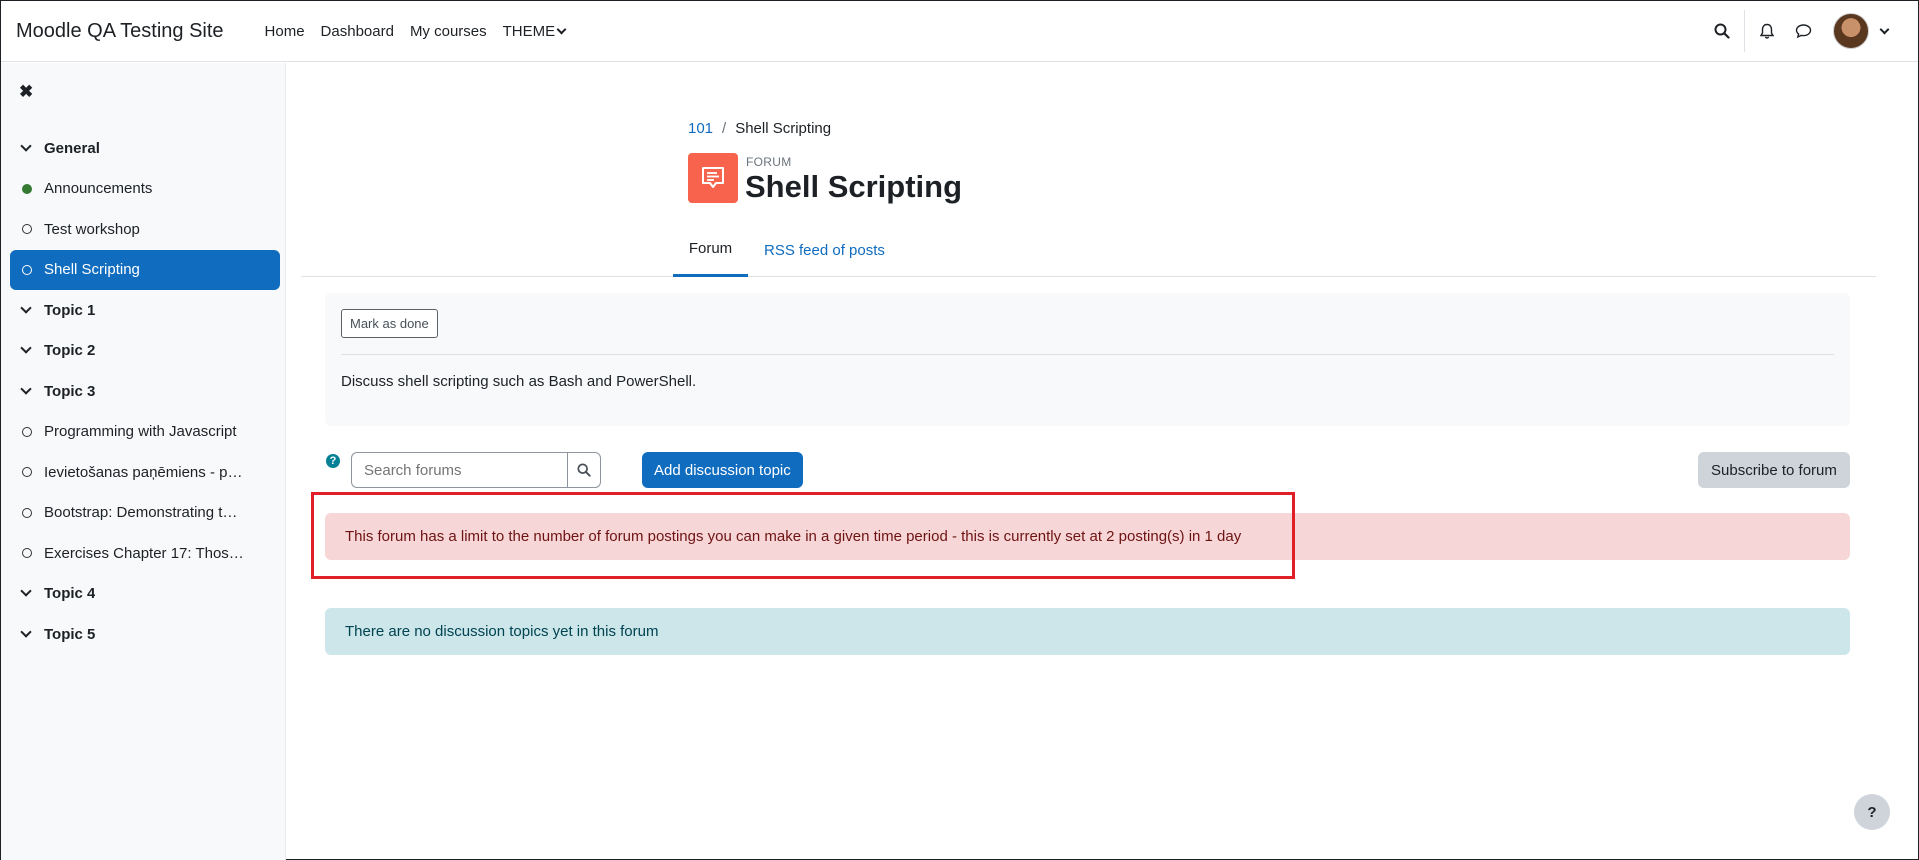 The width and height of the screenshot is (1919, 860). What do you see at coordinates (72, 148) in the screenshot?
I see `section-label: General` at bounding box center [72, 148].